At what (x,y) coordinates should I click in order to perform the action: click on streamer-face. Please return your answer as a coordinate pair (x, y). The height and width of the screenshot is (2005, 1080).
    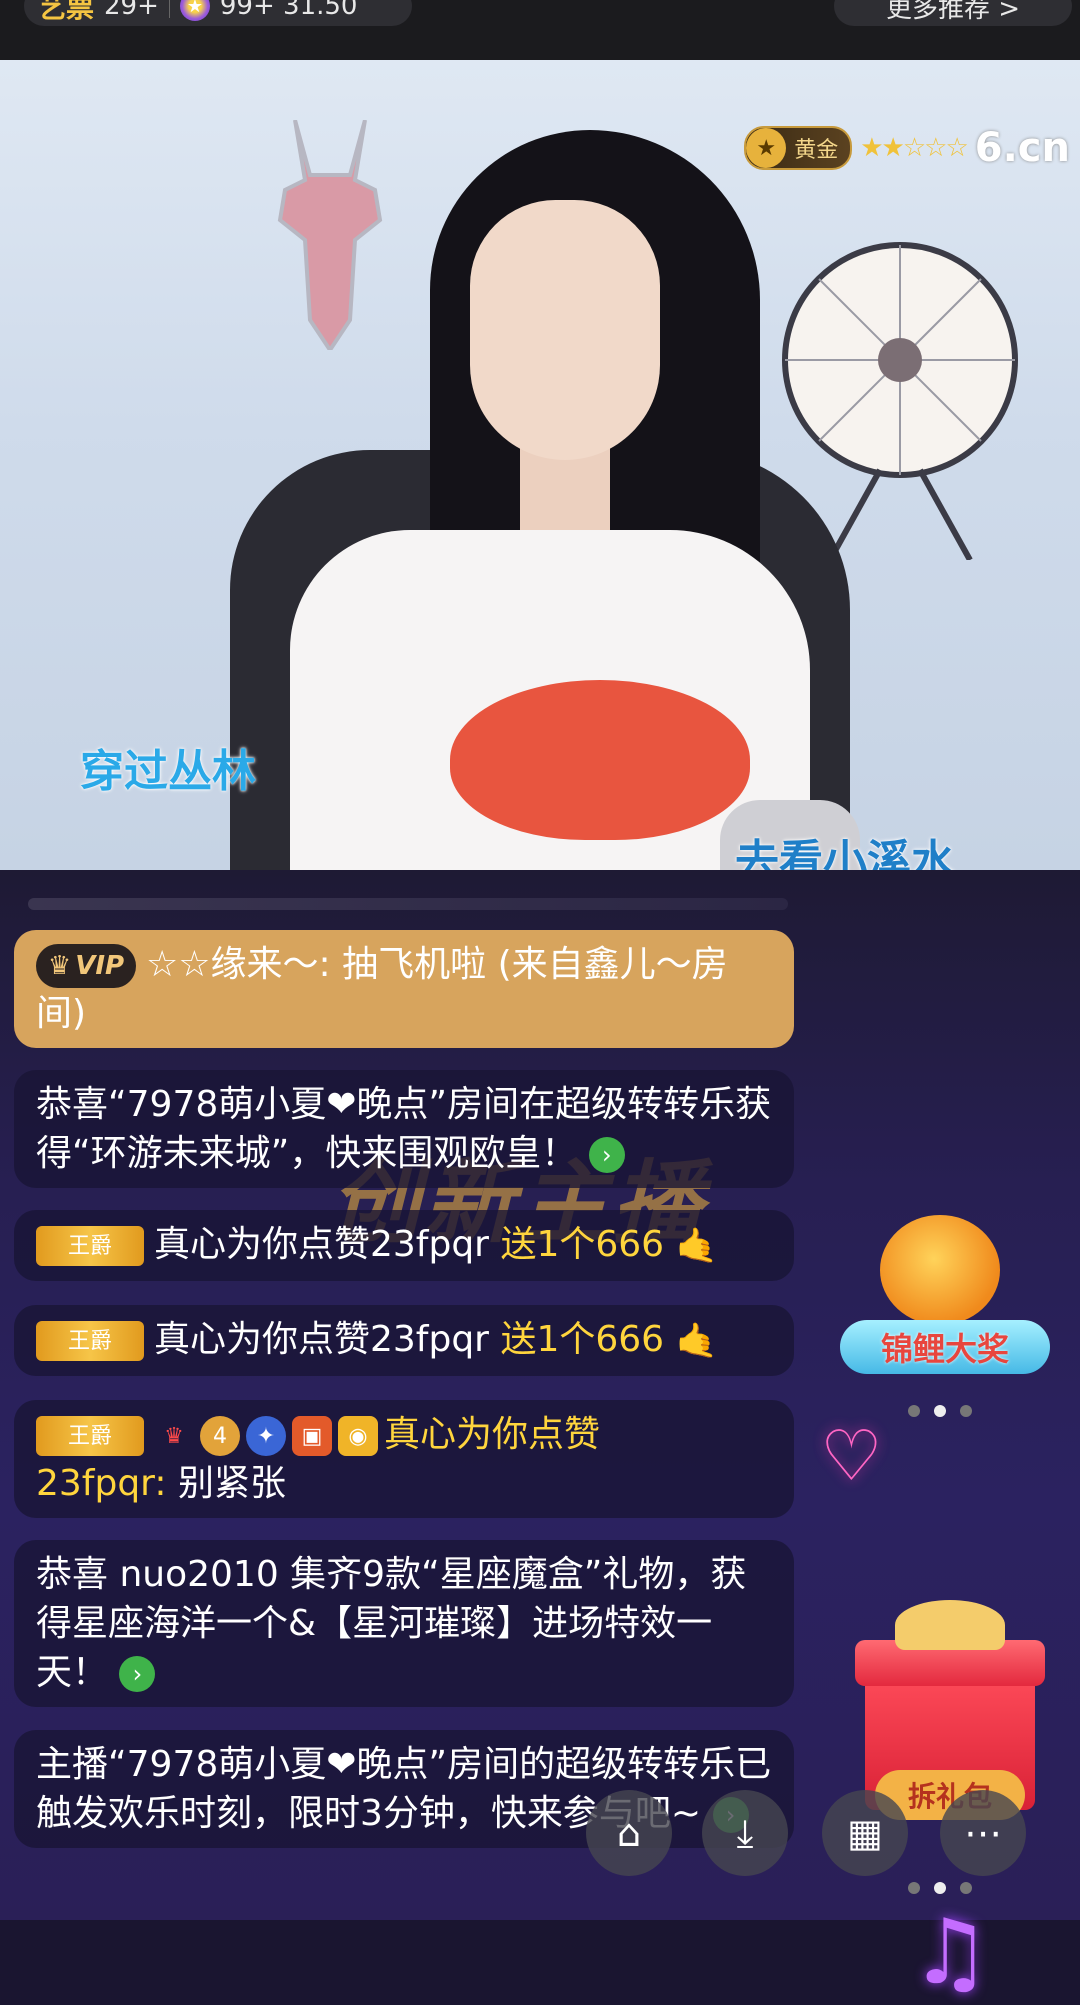
    Looking at the image, I should click on (565, 330).